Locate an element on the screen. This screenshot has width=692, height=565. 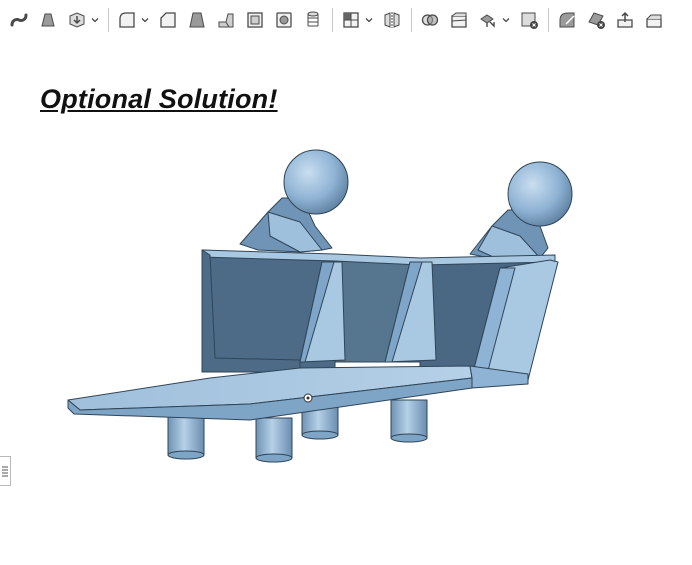
fillet-dropdown is located at coordinates (145, 20).